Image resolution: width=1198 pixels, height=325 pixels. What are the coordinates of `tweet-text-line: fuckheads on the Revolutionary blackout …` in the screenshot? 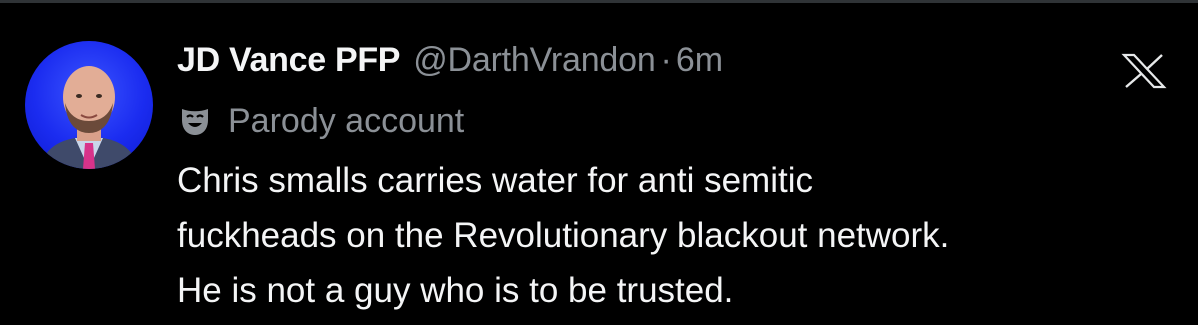 It's located at (563, 235).